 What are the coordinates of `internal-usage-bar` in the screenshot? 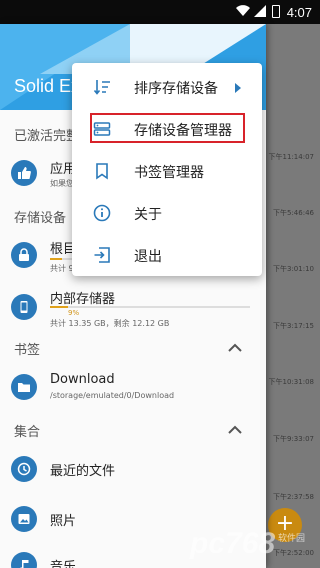 It's located at (150, 307).